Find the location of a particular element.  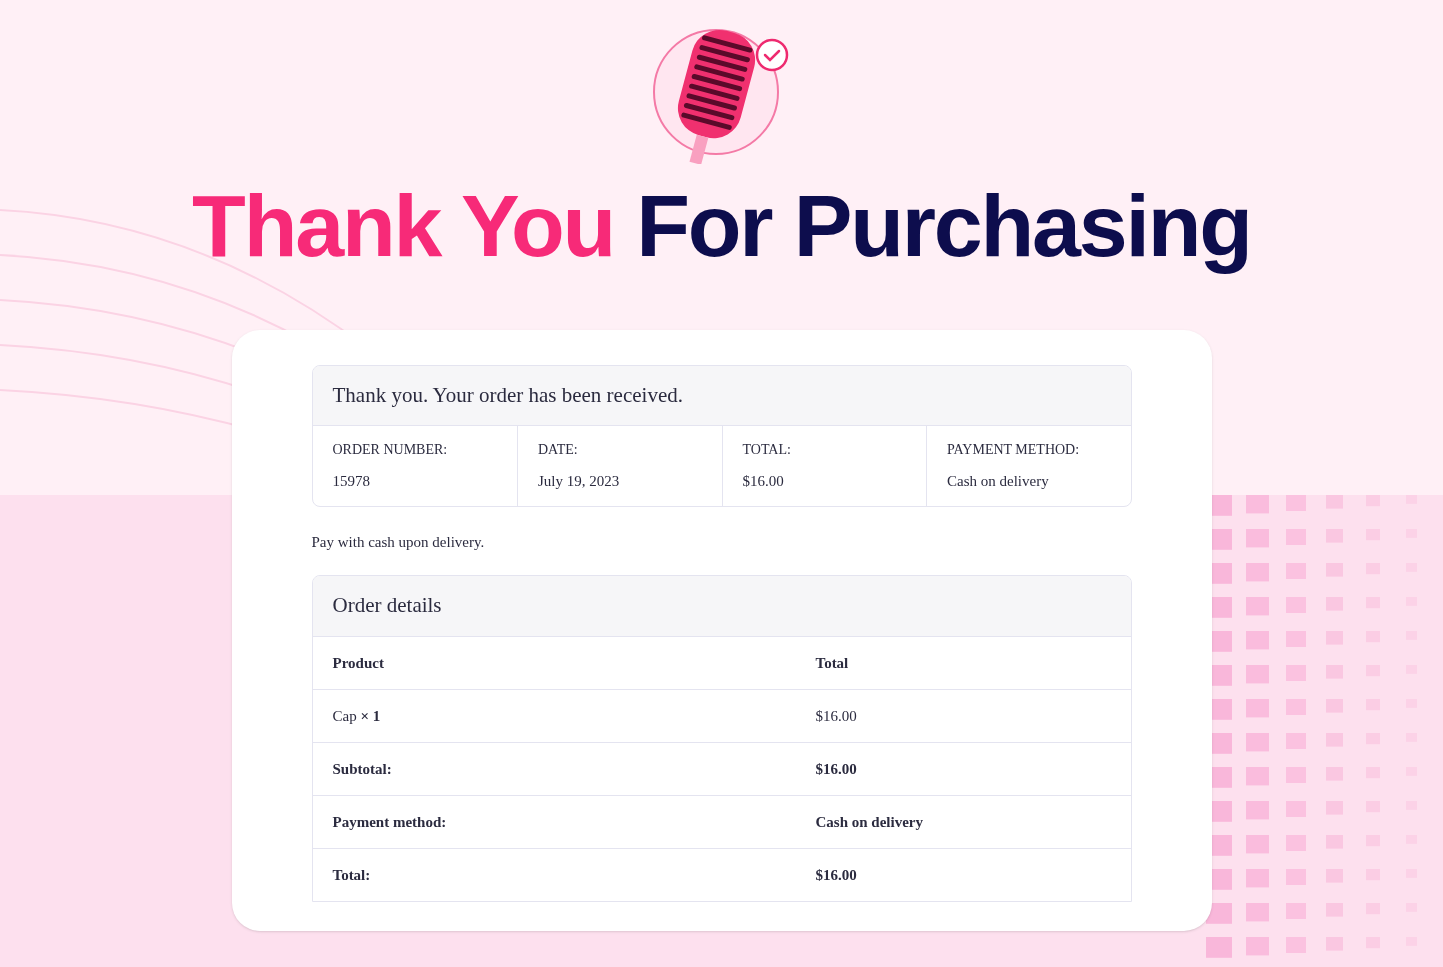

overview-value: Cash on delivery is located at coordinates (998, 481).